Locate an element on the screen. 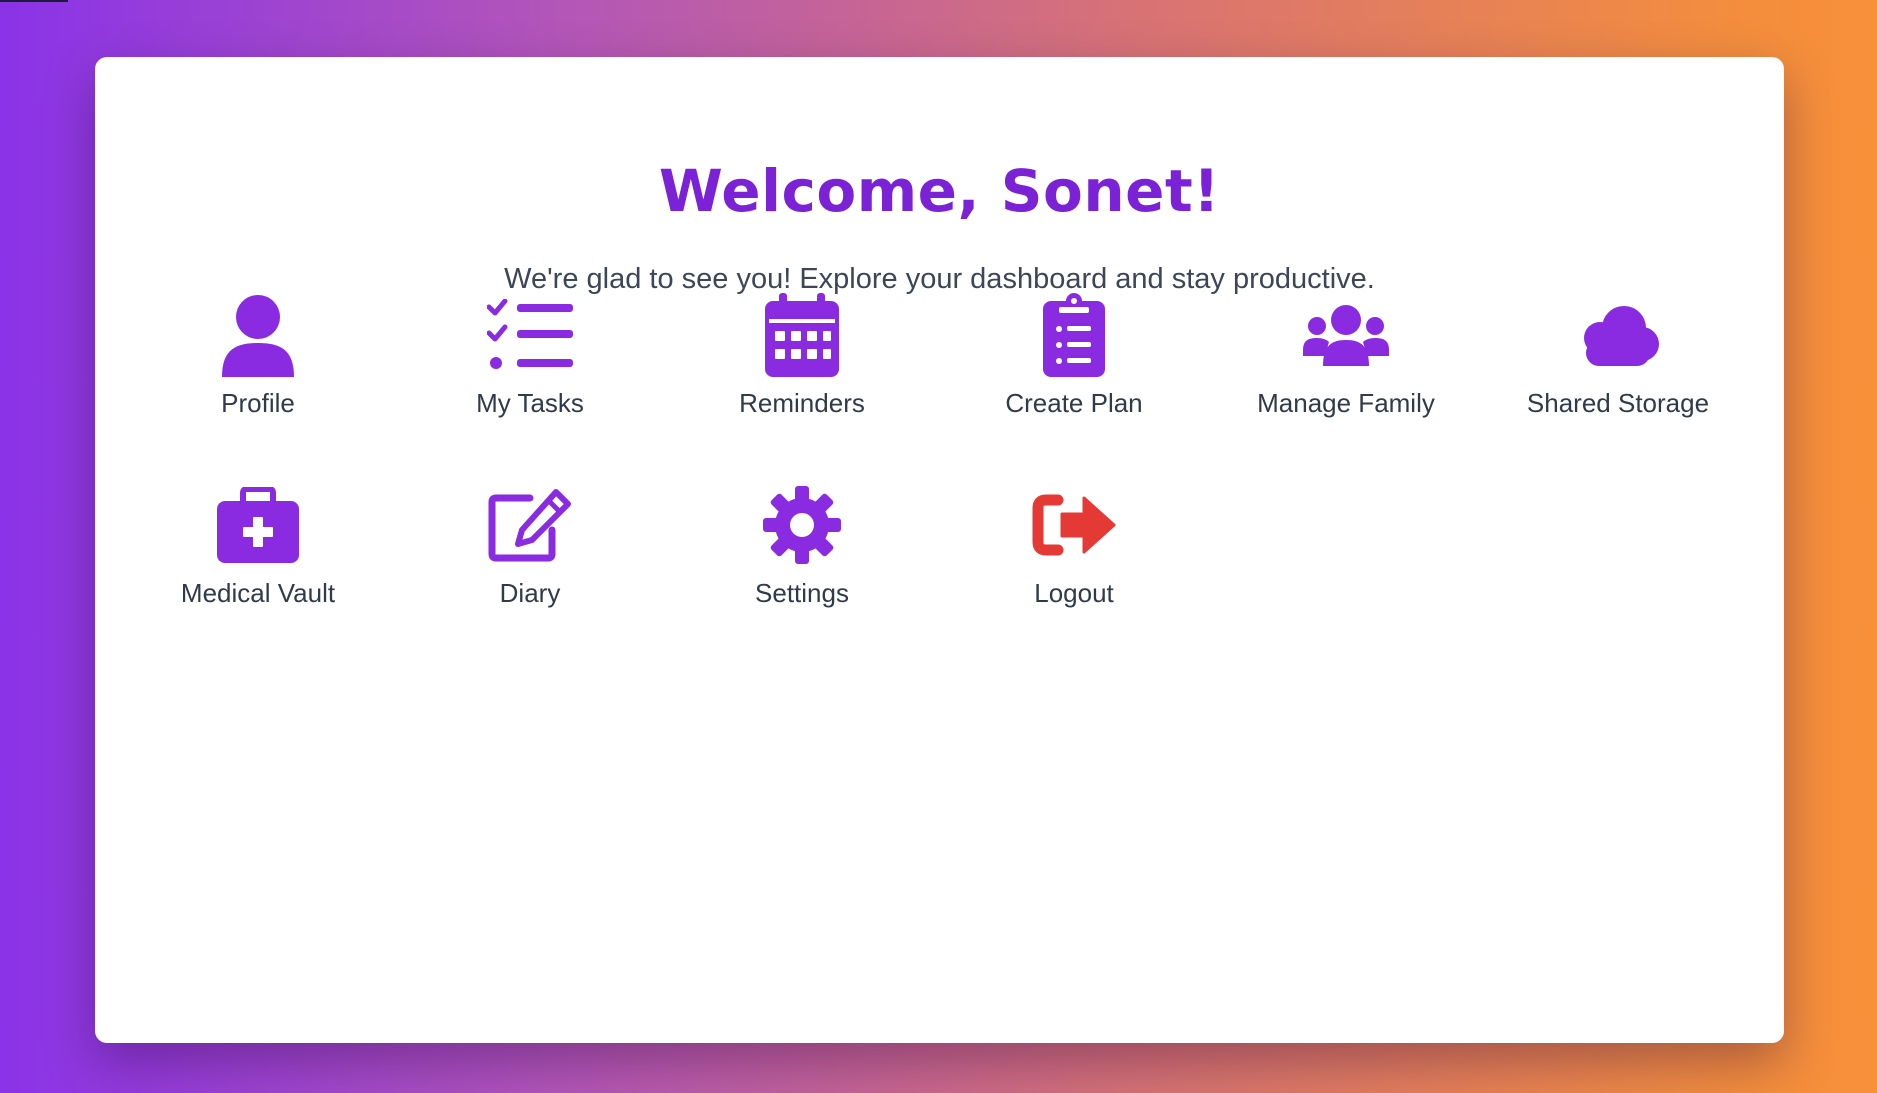  tile-label: Profile is located at coordinates (258, 403).